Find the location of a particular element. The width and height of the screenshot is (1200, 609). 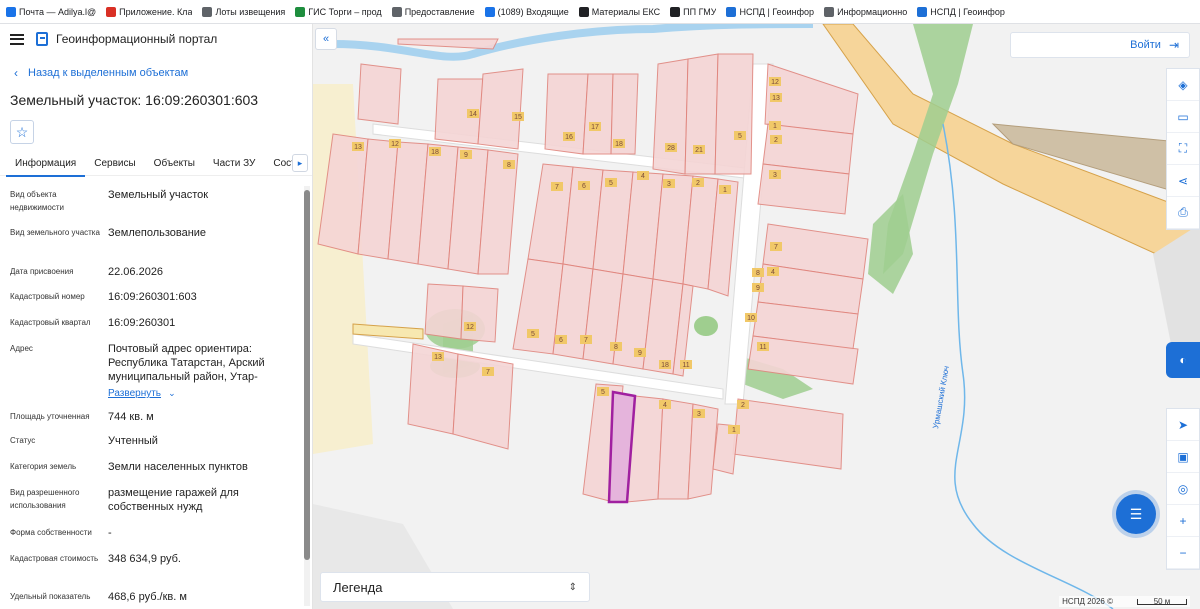

bookmark-item: Лоты извещения is located at coordinates (244, 11).